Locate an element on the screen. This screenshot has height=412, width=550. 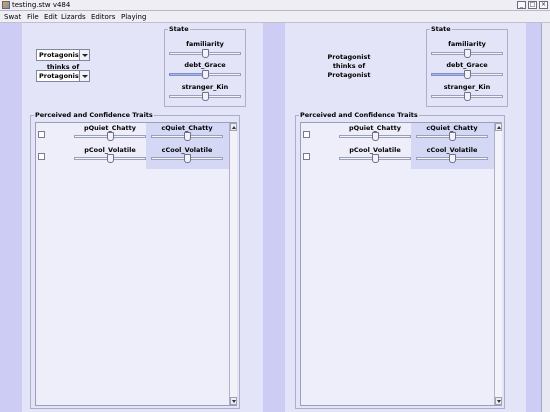
object-combo: Protagonist is located at coordinates (63, 76).